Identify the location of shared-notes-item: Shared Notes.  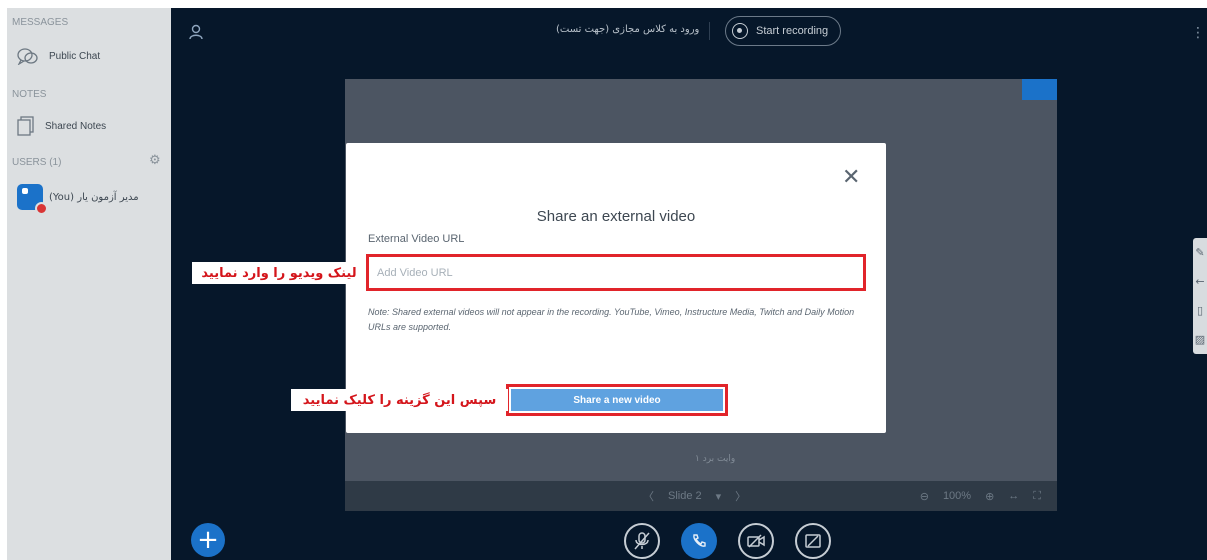
(61, 126).